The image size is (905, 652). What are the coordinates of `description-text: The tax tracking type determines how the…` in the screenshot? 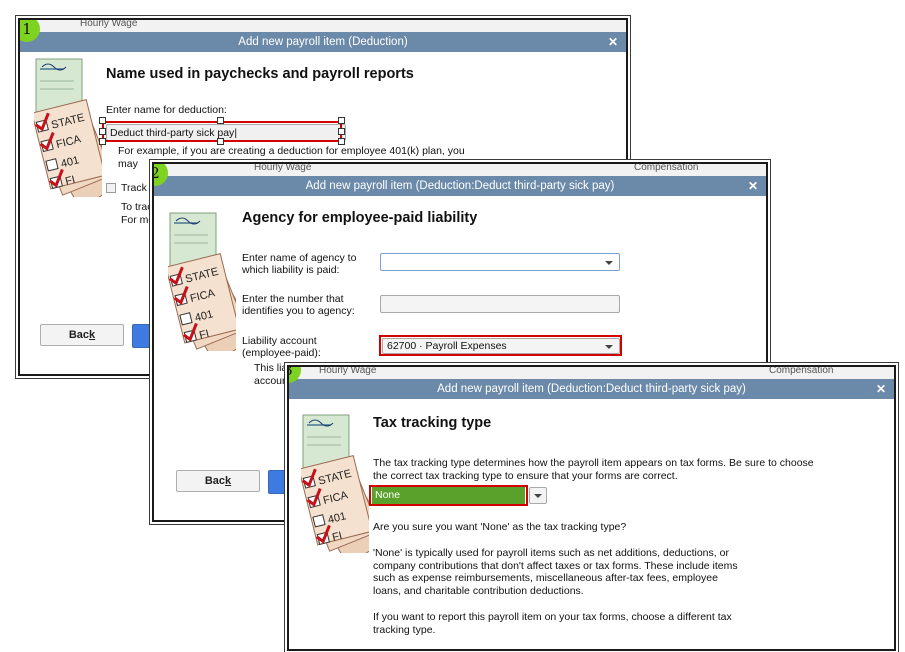 It's located at (623, 469).